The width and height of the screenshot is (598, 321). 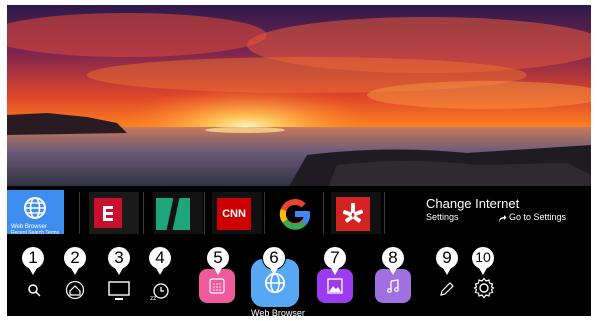 What do you see at coordinates (119, 258) in the screenshot?
I see `callout-3: 3` at bounding box center [119, 258].